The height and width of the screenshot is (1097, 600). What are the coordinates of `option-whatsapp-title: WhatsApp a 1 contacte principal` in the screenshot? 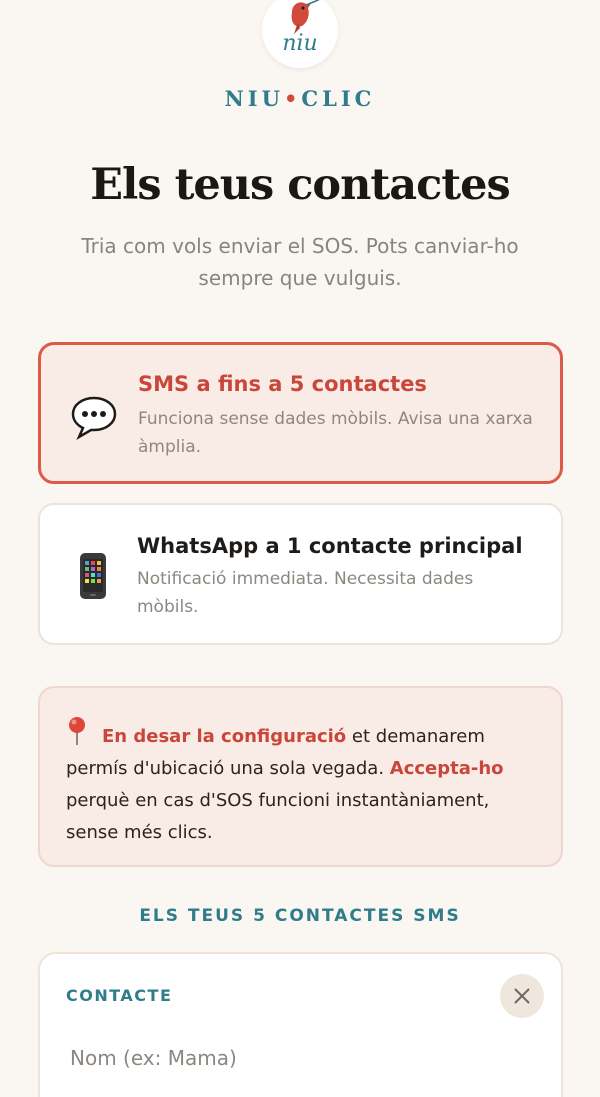 It's located at (330, 546).